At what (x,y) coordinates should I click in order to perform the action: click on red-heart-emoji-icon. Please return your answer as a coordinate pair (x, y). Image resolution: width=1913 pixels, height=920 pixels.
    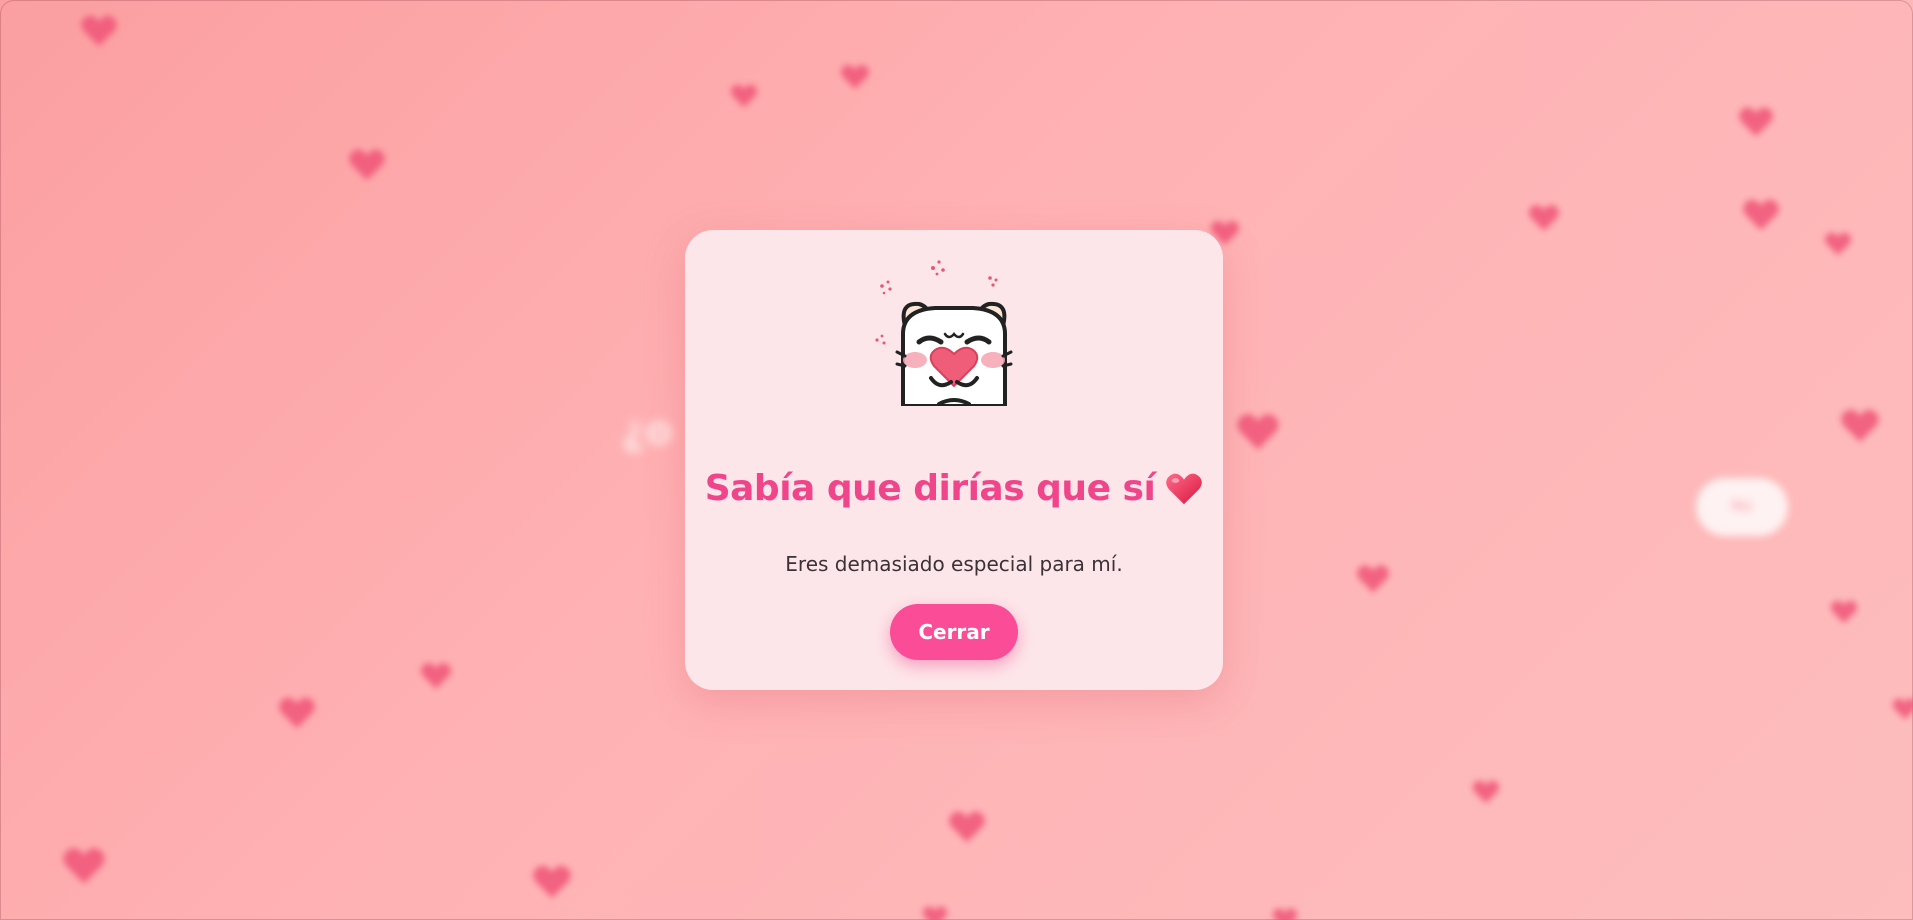
    Looking at the image, I should click on (1184, 489).